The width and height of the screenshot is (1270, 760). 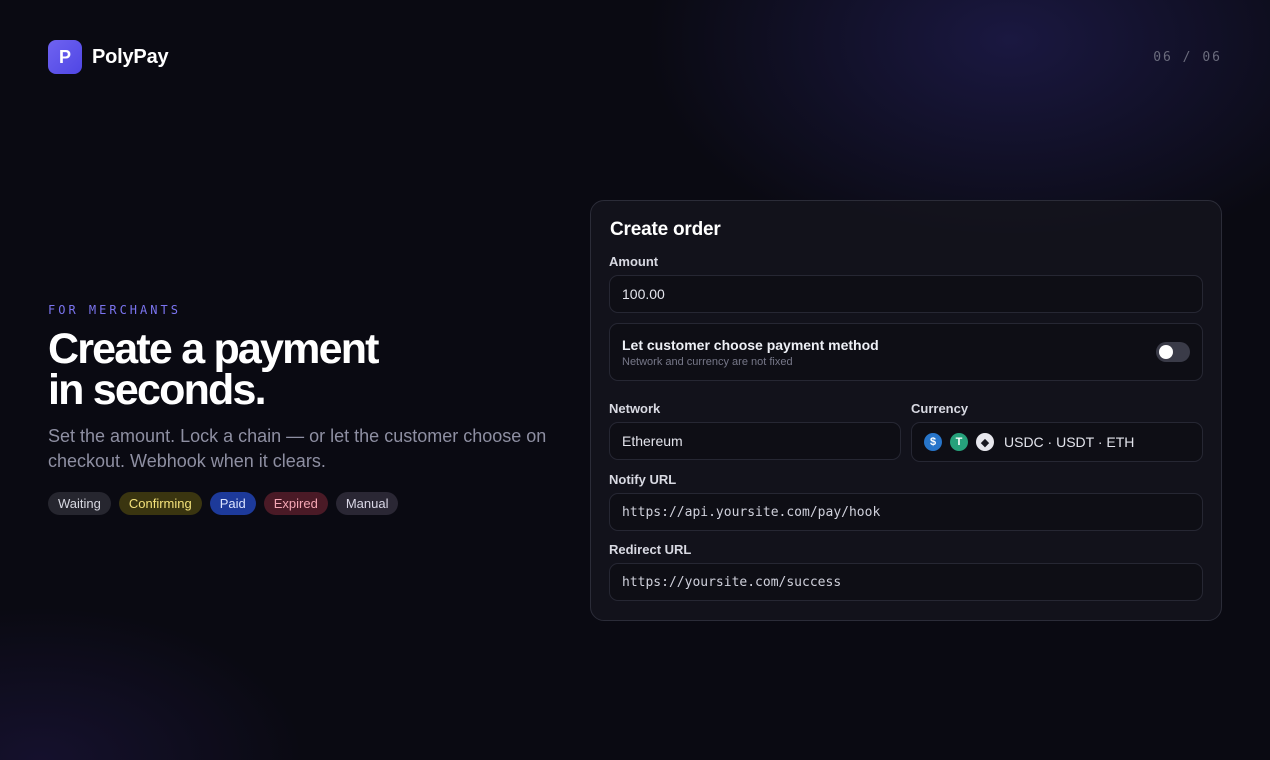 I want to click on amount-input: 100.00, so click(x=906, y=294).